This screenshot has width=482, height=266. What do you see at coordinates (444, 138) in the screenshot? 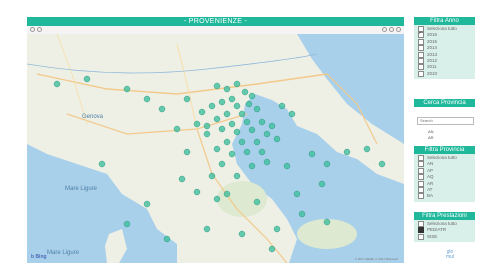
I see `province-result-2: AR` at bounding box center [444, 138].